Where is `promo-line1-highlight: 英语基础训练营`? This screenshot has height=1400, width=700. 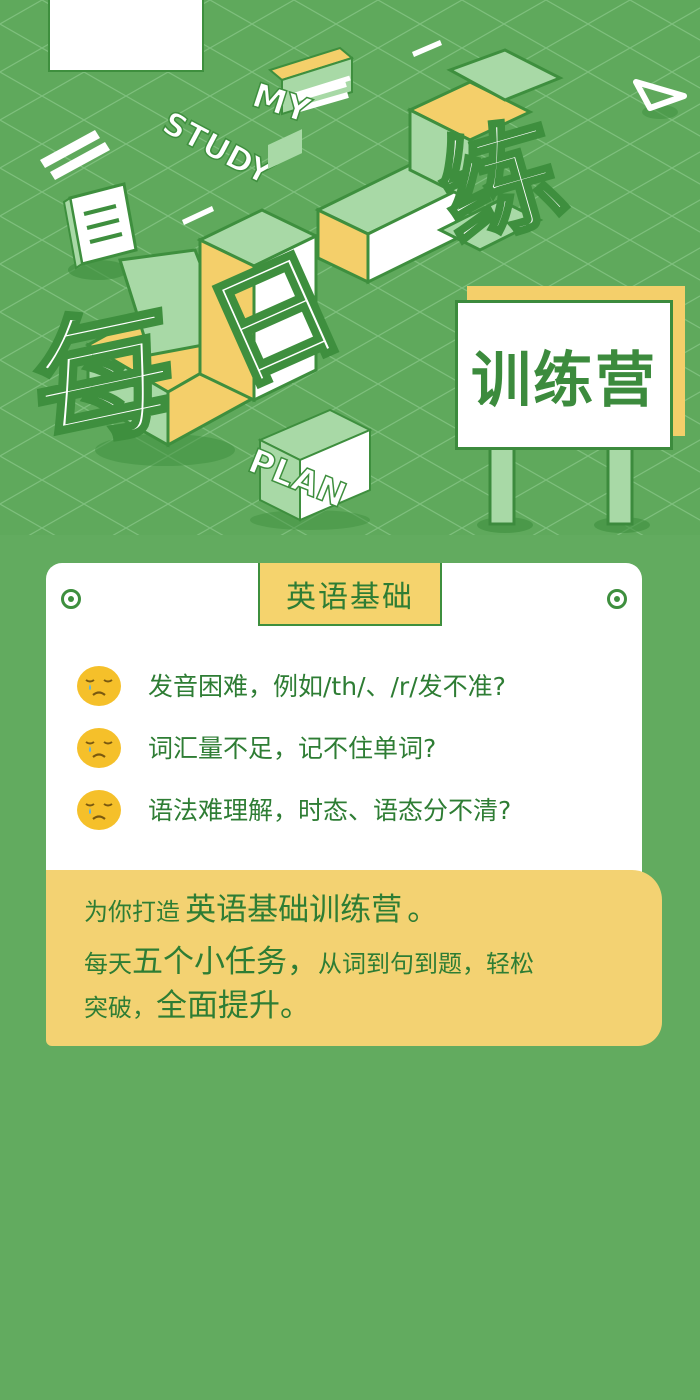
promo-line1-highlight: 英语基础训练营 is located at coordinates (294, 910).